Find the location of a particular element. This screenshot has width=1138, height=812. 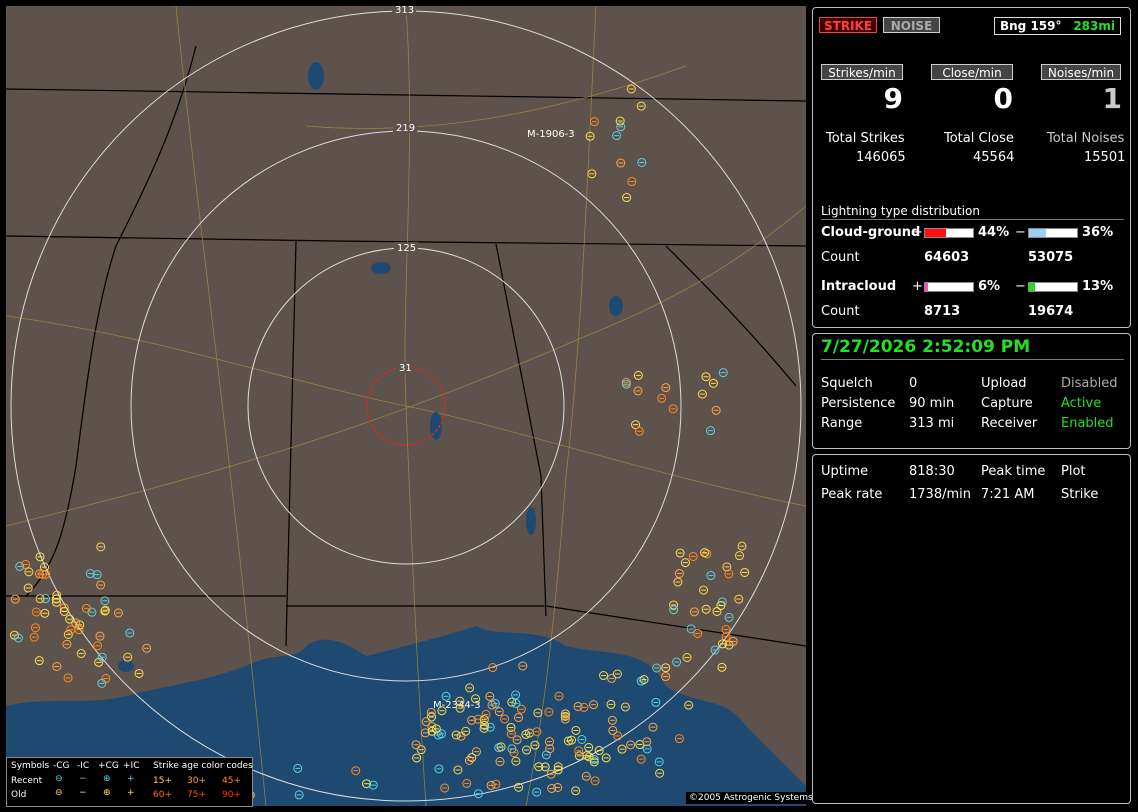

peak-time-label: Peak time is located at coordinates (1013, 471).